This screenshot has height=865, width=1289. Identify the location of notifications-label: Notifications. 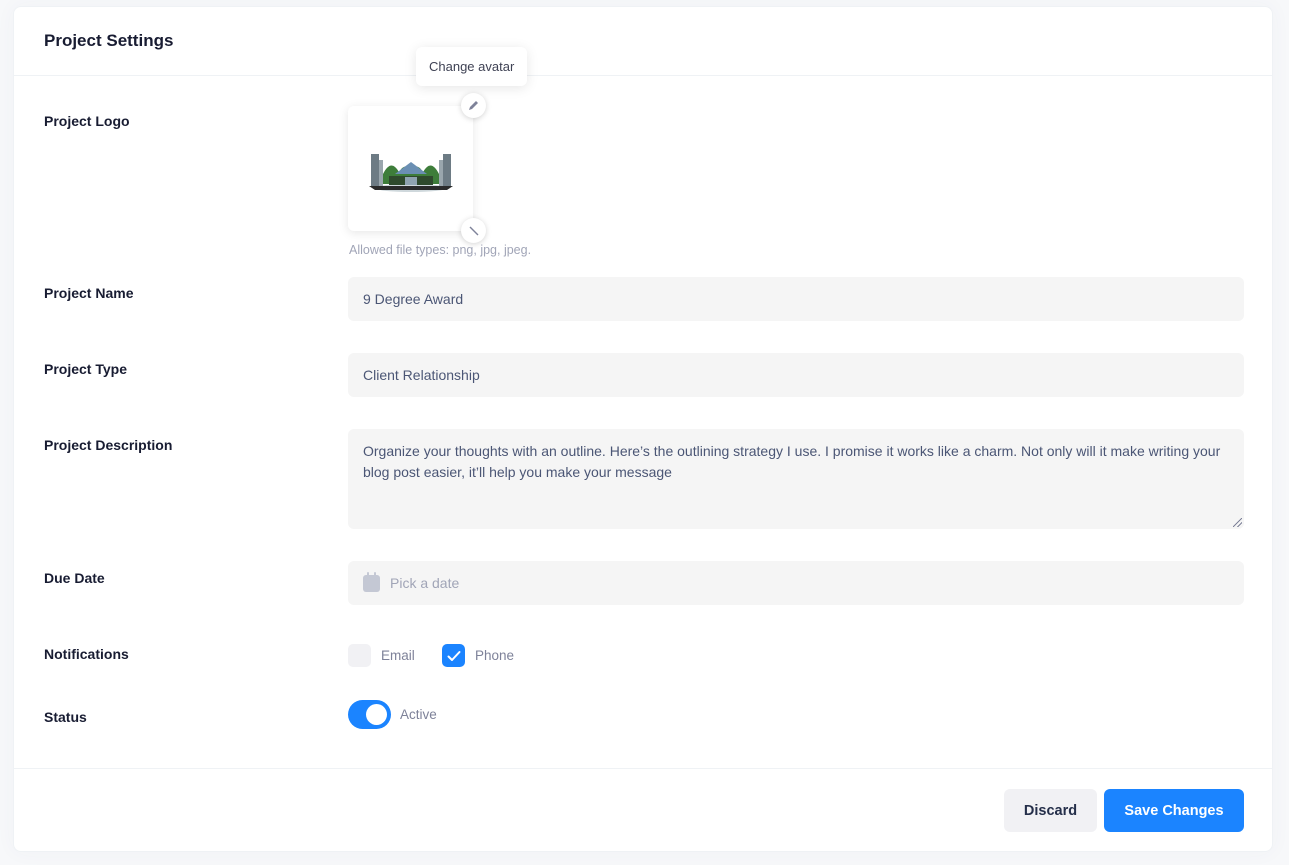
(86, 654).